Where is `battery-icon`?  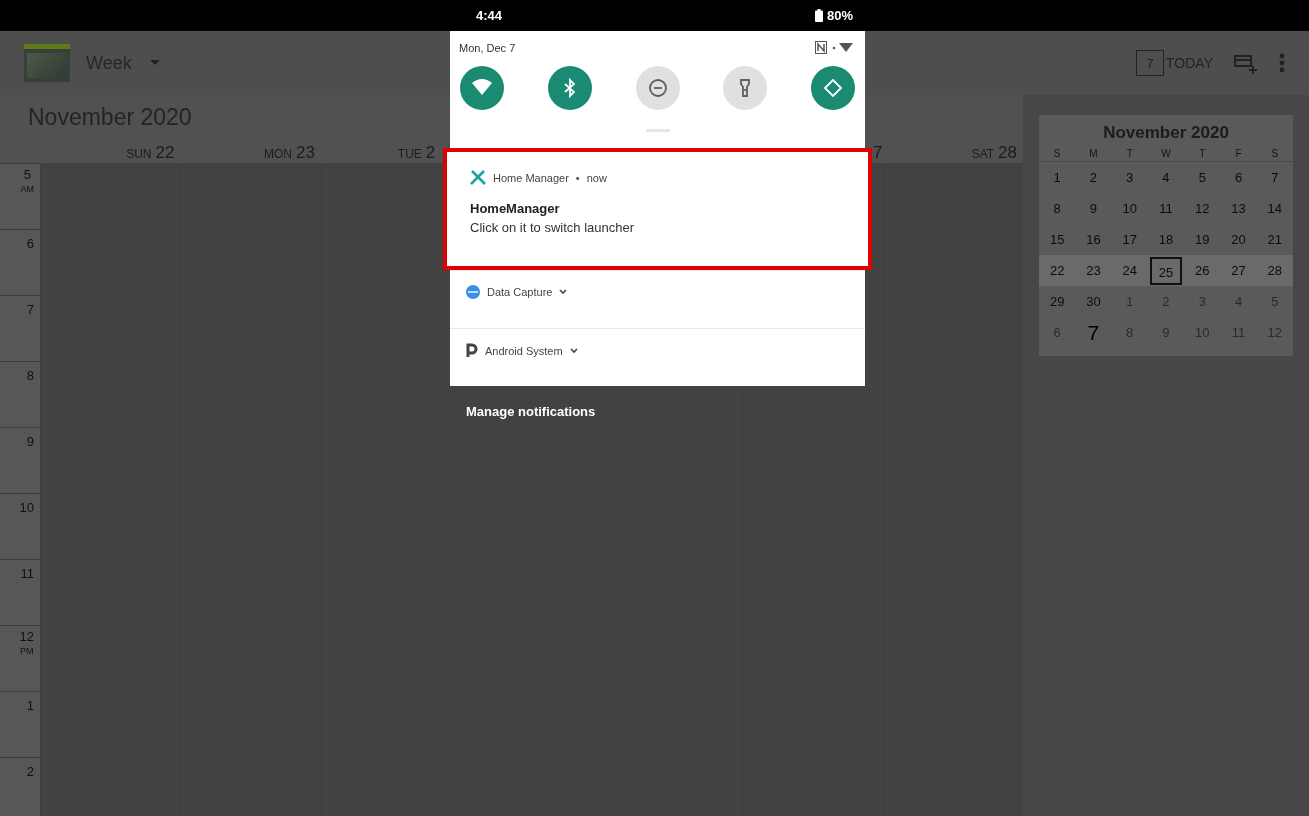
battery-icon is located at coordinates (818, 15).